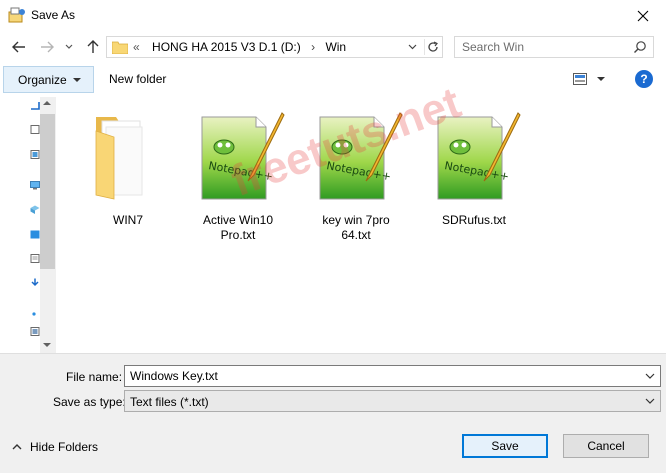 Image resolution: width=666 pixels, height=473 pixels. Describe the element at coordinates (89, 402) in the screenshot. I see `save-as-type-label: Save as type:` at that location.